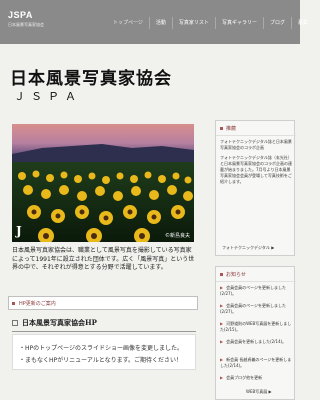  Describe the element at coordinates (256, 145) in the screenshot. I see `sidebar-item: フォトテクニックデジタル誌と日本風景写真家協会のコラボ企画` at that location.